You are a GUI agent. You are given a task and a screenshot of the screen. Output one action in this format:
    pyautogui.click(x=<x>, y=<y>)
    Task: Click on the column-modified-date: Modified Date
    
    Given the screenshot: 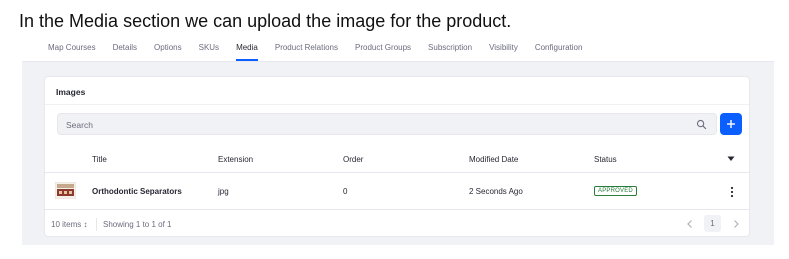 What is the action you would take?
    pyautogui.click(x=493, y=159)
    